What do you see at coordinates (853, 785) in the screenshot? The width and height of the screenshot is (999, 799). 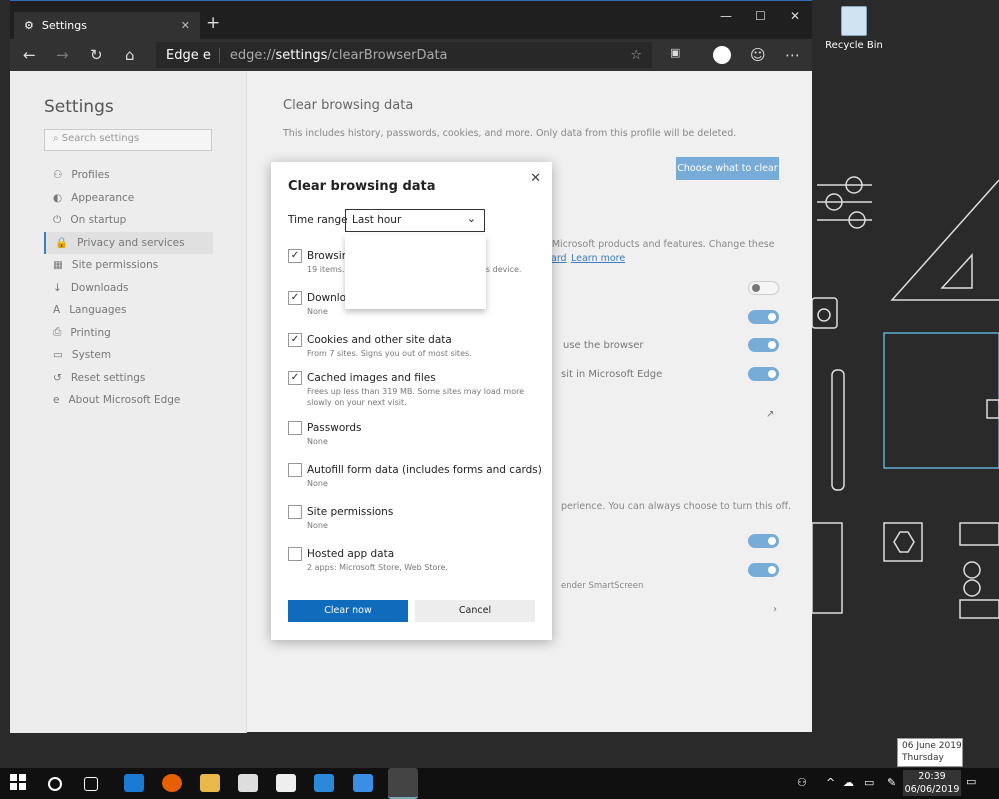 I see `onedrive-icon: ☁` at bounding box center [853, 785].